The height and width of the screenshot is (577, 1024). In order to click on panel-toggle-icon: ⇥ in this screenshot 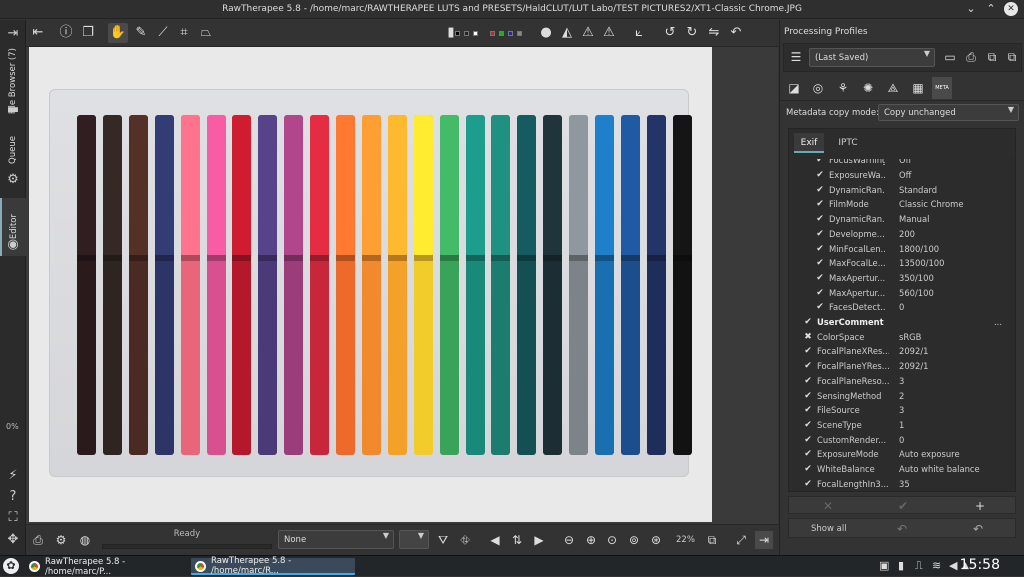, I will do `click(13, 34)`.